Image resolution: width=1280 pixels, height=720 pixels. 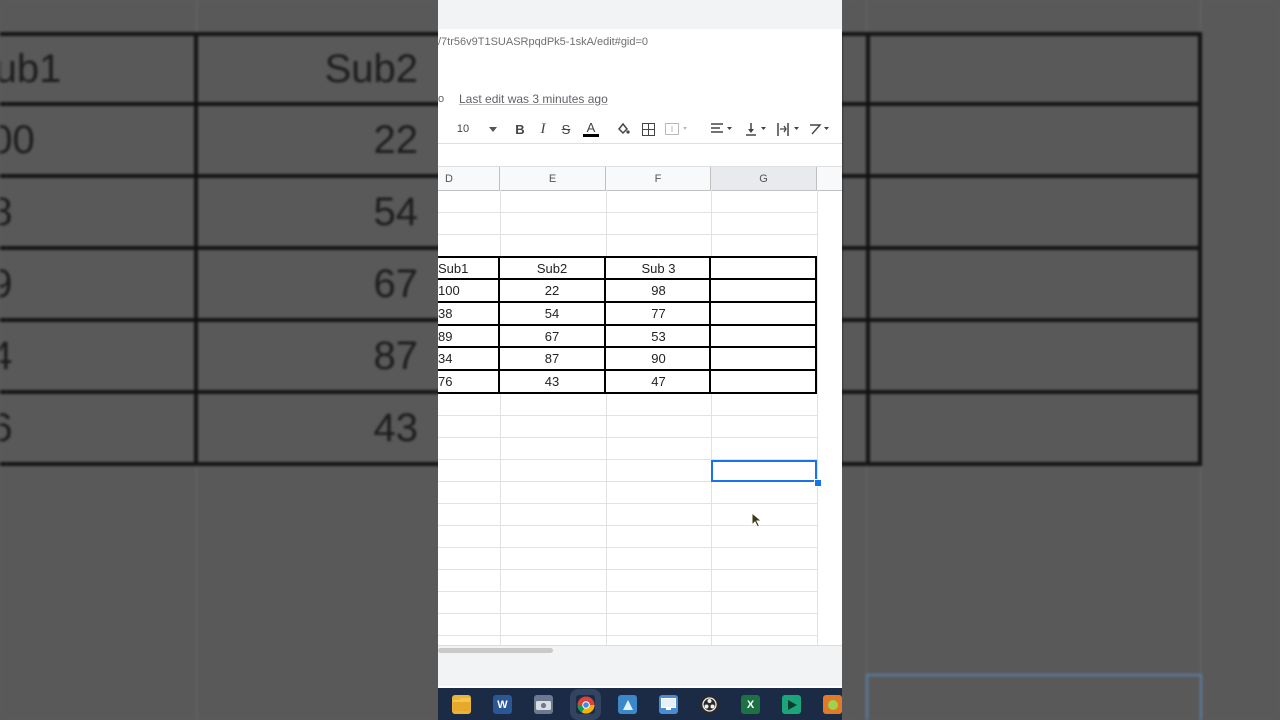 What do you see at coordinates (469, 313) in the screenshot?
I see `table-cell: 38` at bounding box center [469, 313].